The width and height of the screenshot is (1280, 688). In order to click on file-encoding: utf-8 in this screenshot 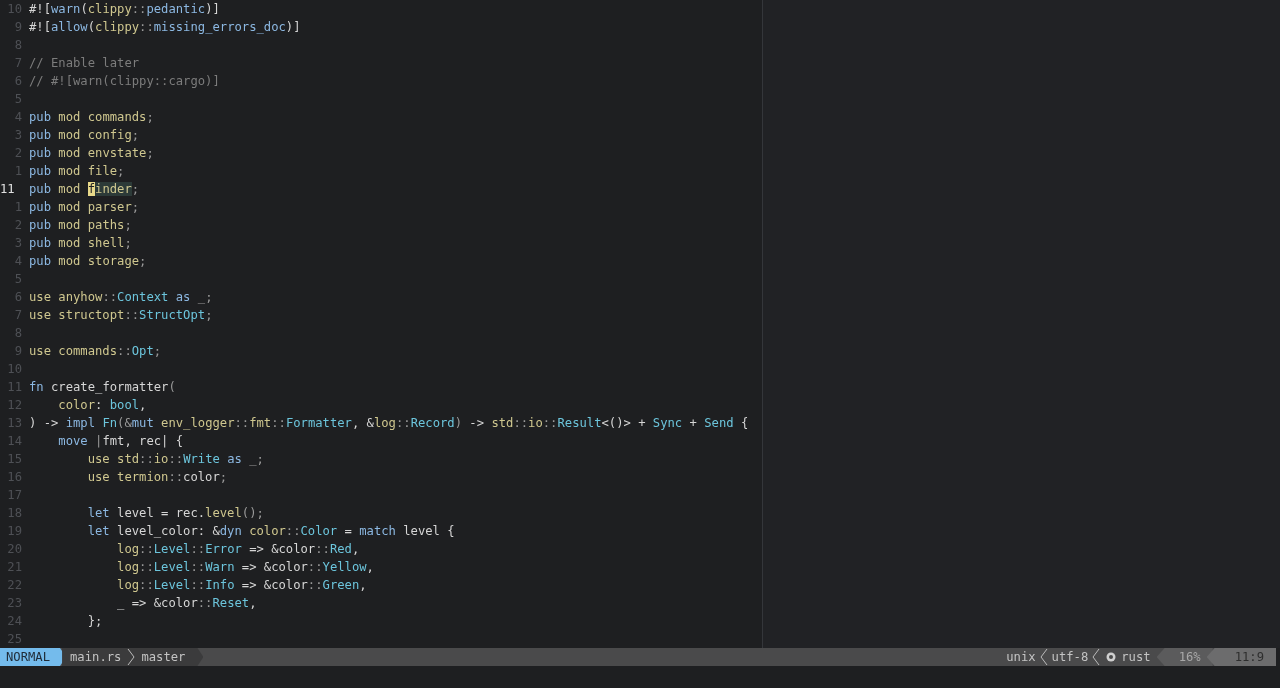, I will do `click(1070, 657)`.